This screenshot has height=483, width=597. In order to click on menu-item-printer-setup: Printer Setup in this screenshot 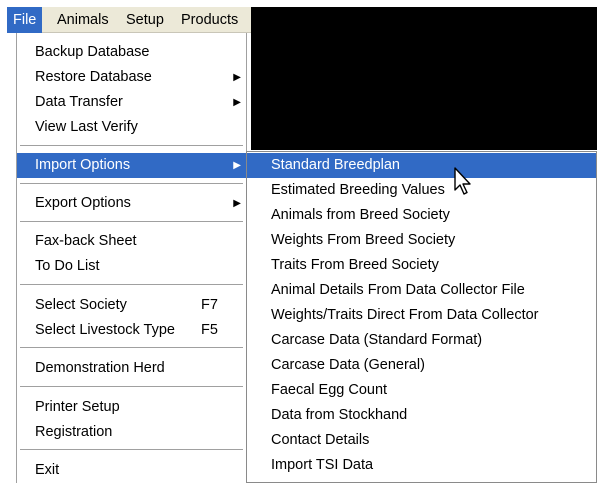, I will do `click(131, 407)`.